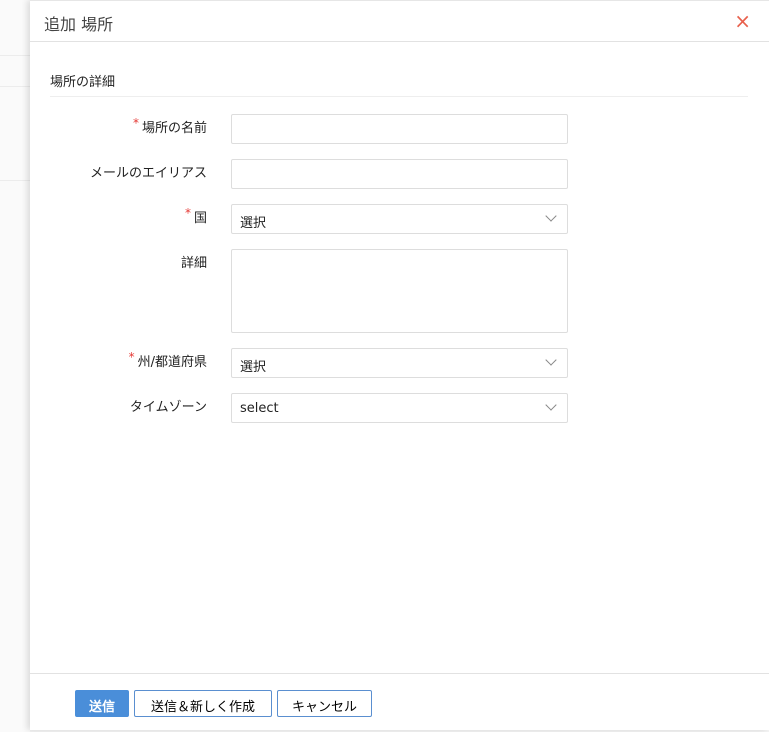  I want to click on select-value: select, so click(259, 408).